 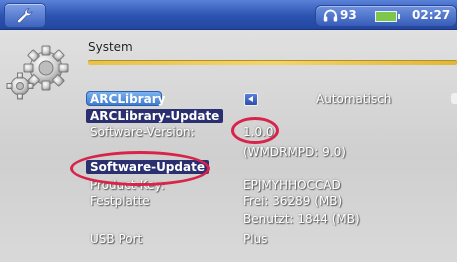 I want to click on arclibrary-value: Automatisch, so click(x=353, y=99).